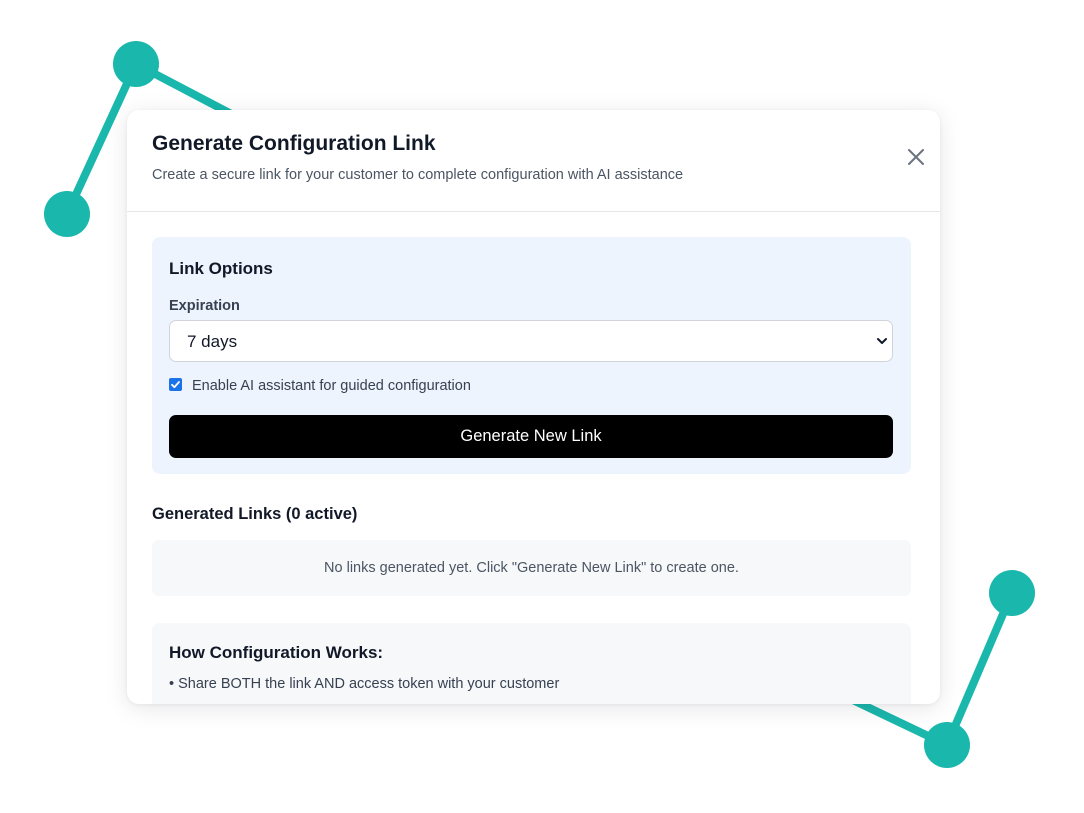  Describe the element at coordinates (276, 652) in the screenshot. I see `how-it-works-title: How Configuration Works:` at that location.